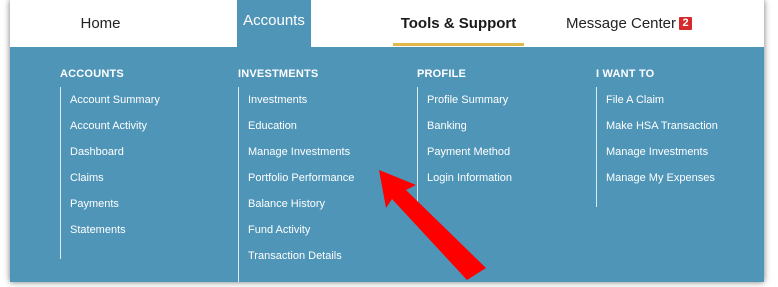  I want to click on nav-message-center-label: Message Center, so click(621, 23).